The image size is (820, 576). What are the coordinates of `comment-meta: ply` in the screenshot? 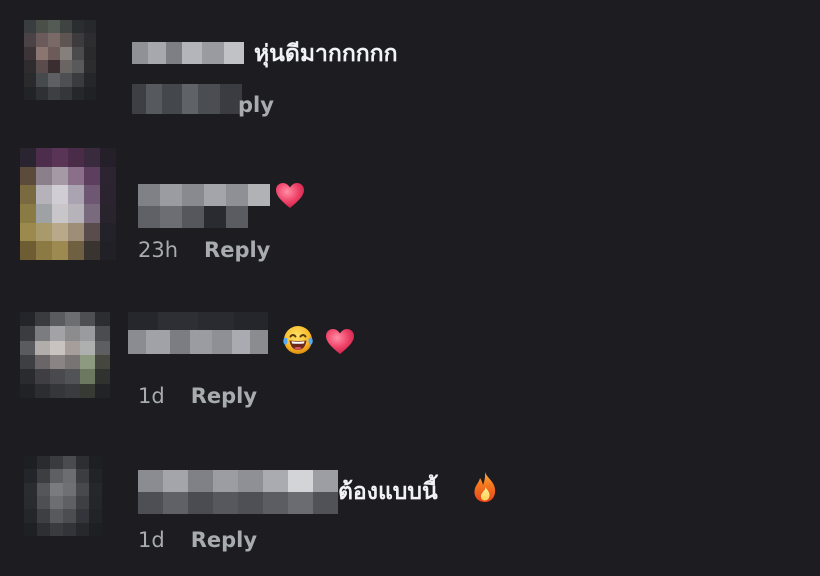 It's located at (256, 105).